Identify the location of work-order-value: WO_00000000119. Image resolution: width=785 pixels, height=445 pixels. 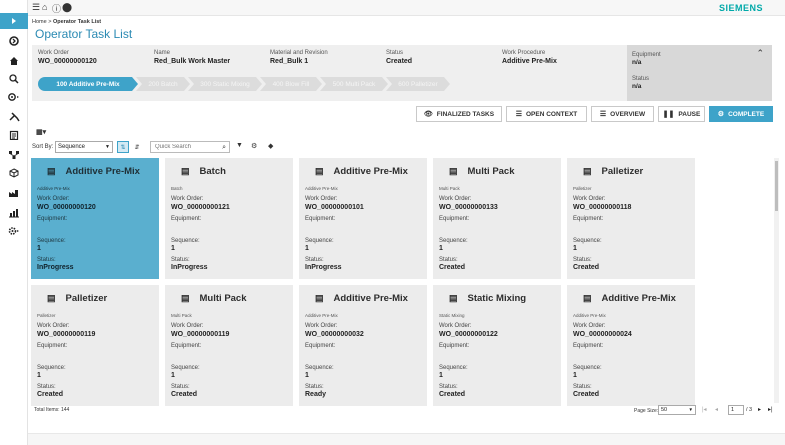
(200, 334).